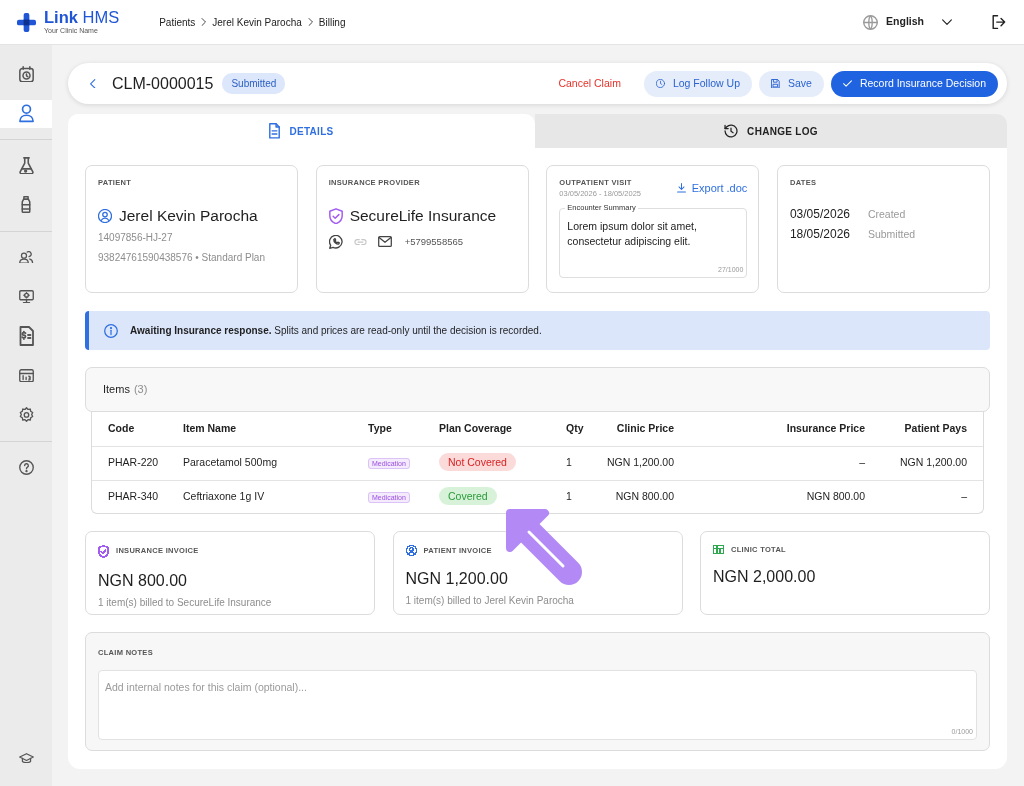 Image resolution: width=1024 pixels, height=786 pixels. What do you see at coordinates (254, 83) in the screenshot?
I see `claim-status: Submitted` at bounding box center [254, 83].